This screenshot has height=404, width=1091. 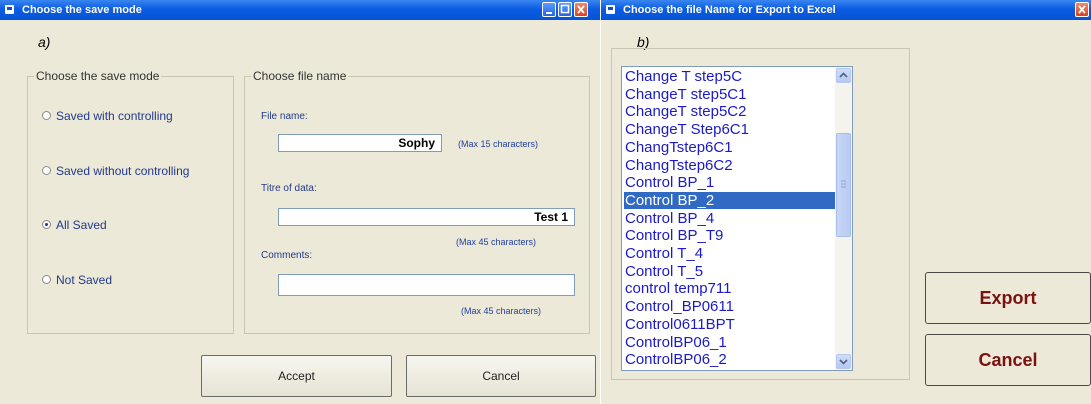 I want to click on vertical-scrollbar, so click(x=843, y=218).